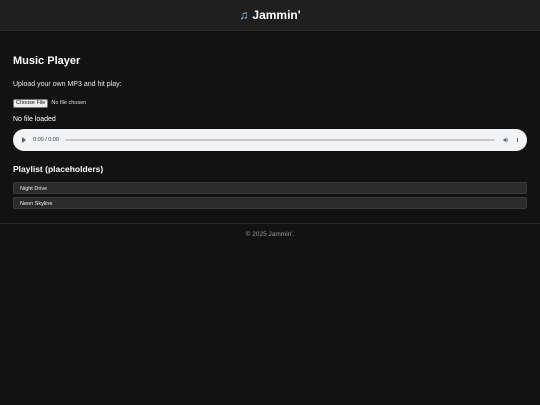  What do you see at coordinates (47, 61) in the screenshot?
I see `page-title: Music Player` at bounding box center [47, 61].